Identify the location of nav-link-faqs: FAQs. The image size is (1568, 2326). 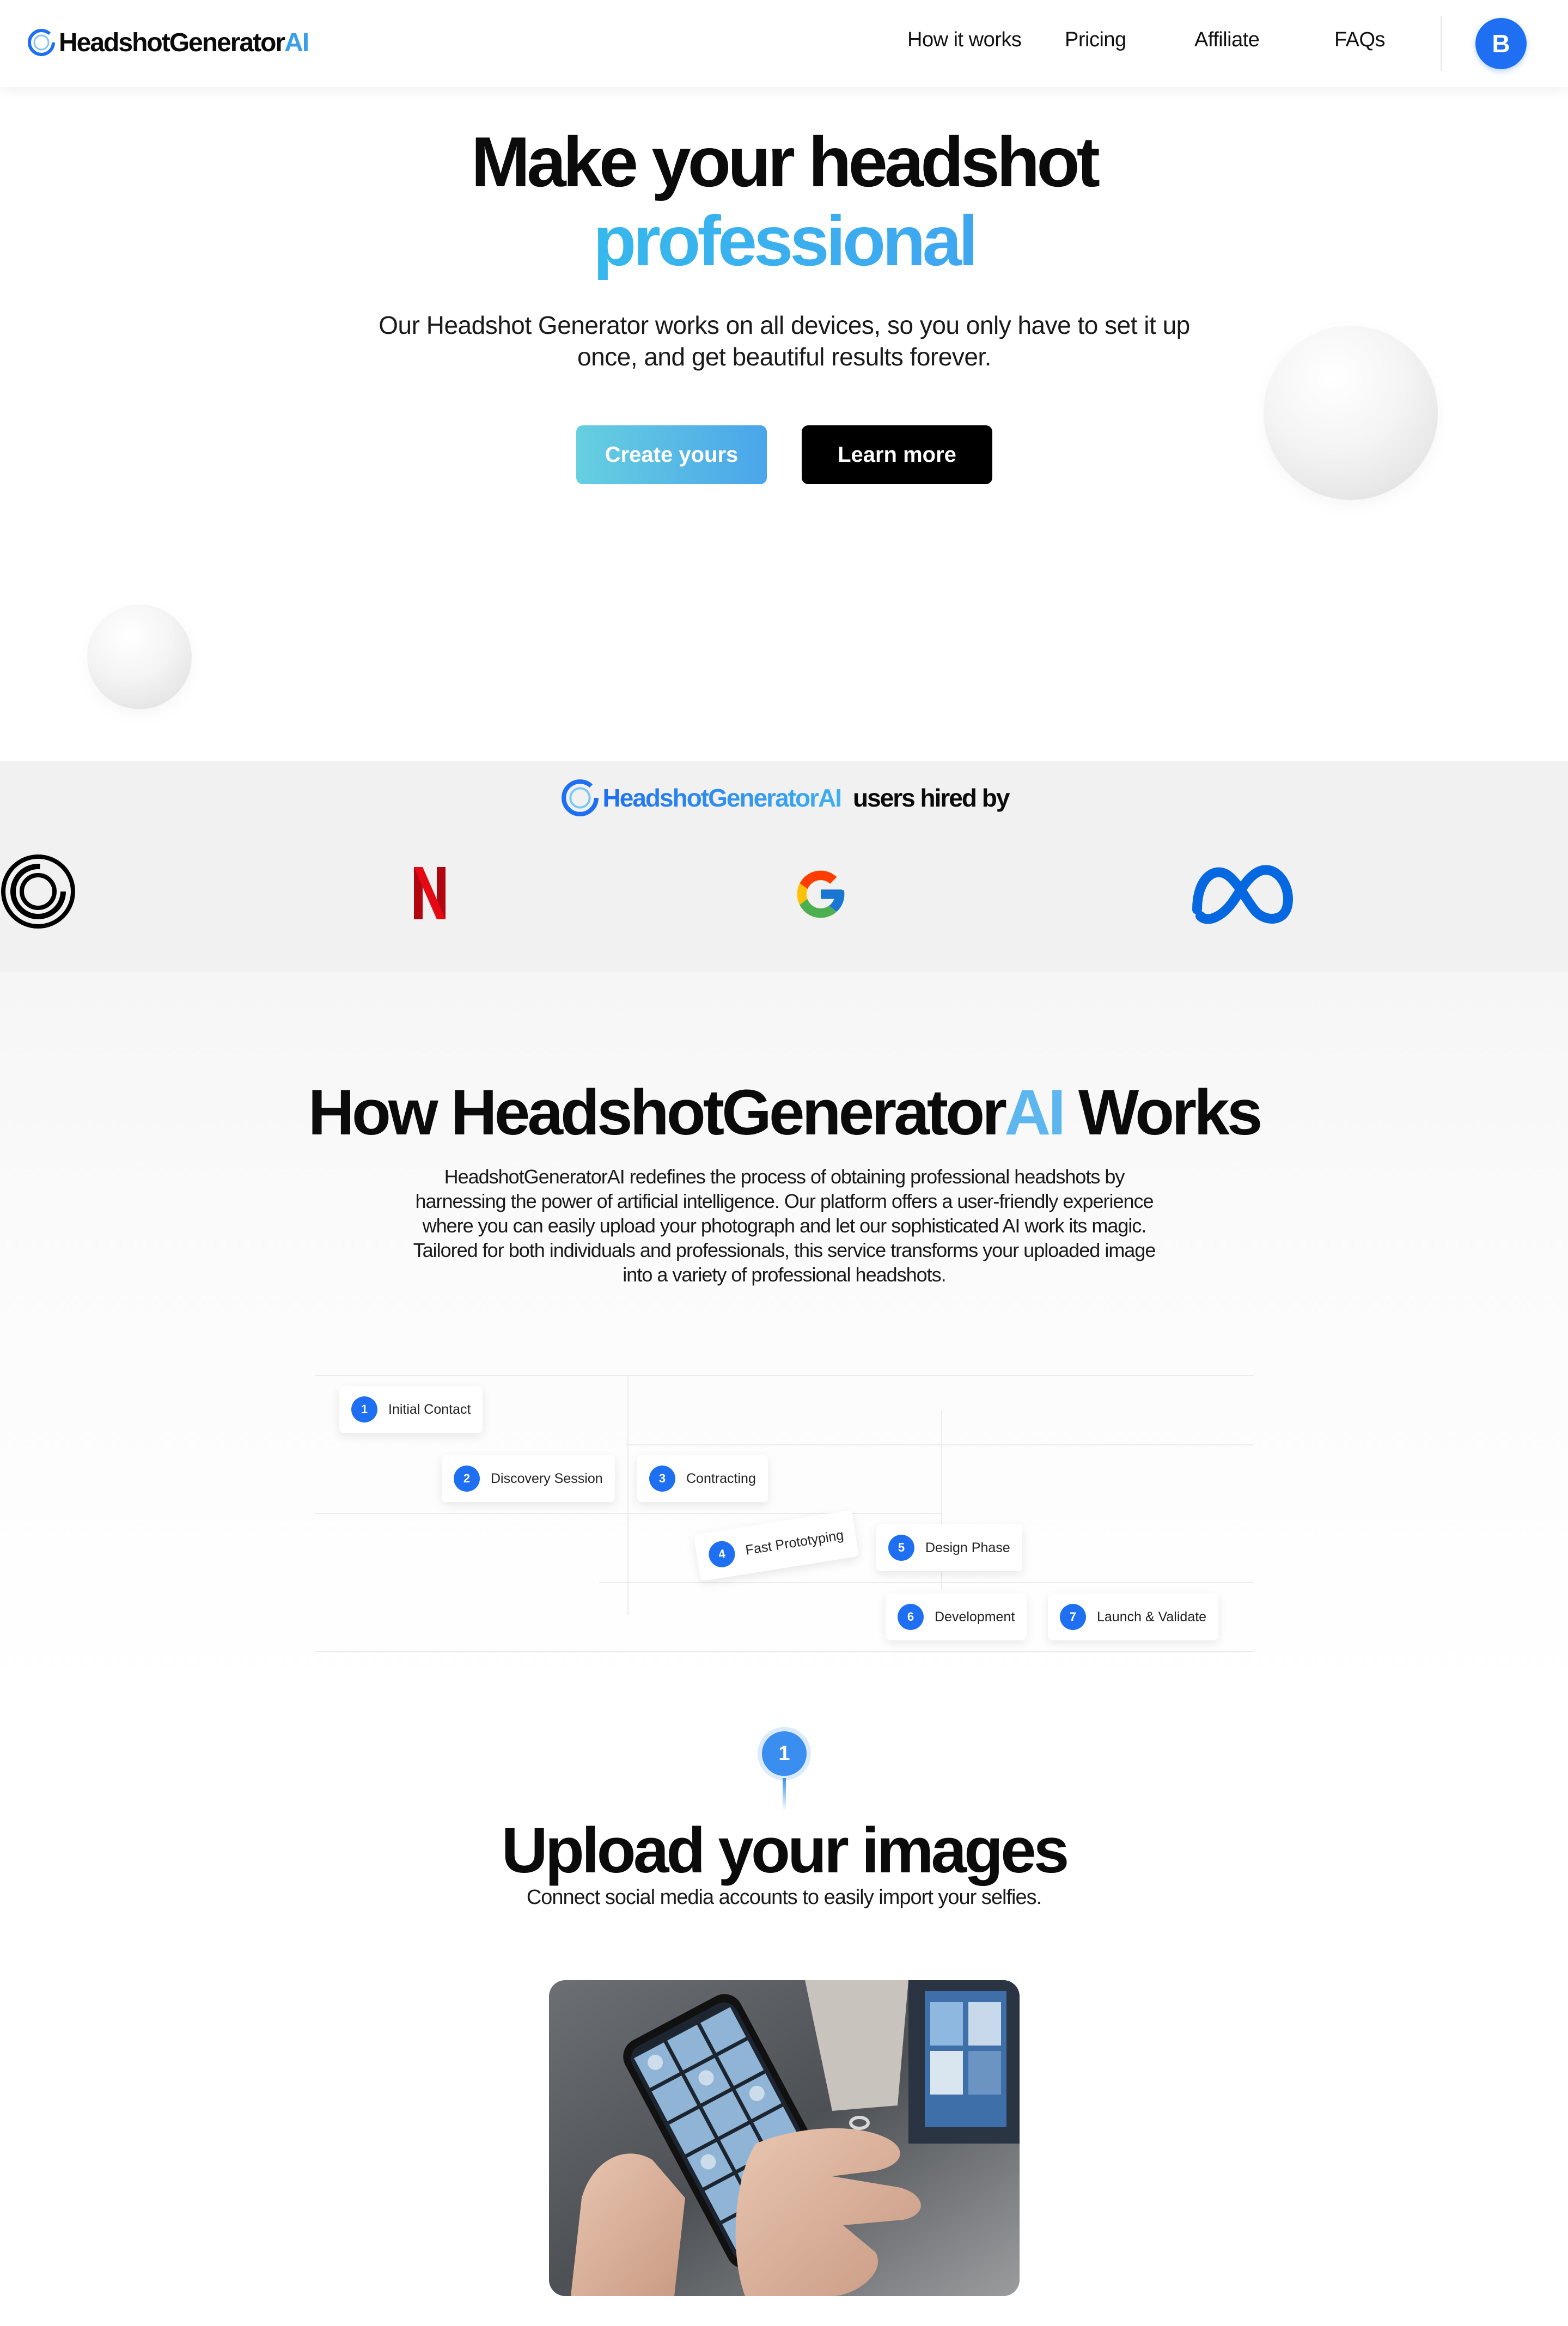
(1360, 40).